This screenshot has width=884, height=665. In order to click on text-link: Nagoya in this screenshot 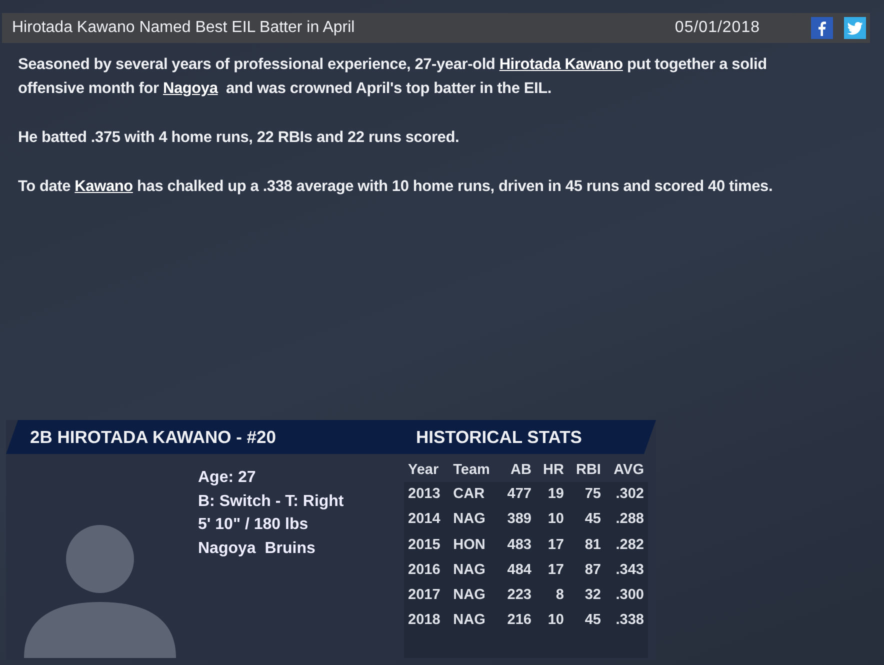, I will do `click(190, 88)`.